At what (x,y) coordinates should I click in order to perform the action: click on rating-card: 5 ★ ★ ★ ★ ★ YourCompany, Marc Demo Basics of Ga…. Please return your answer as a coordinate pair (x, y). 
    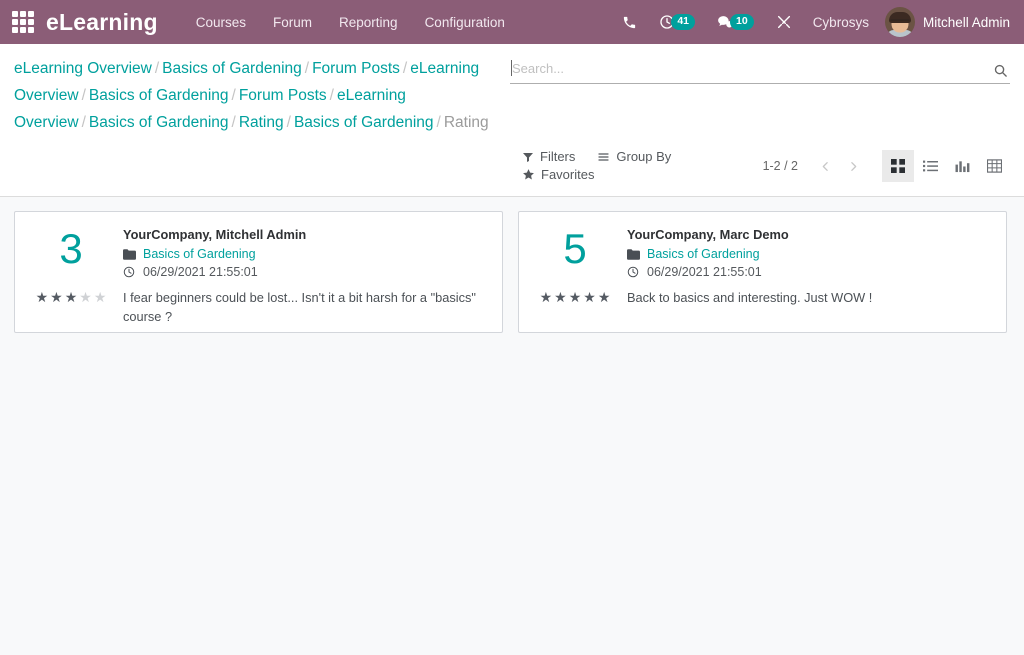
    Looking at the image, I should click on (762, 272).